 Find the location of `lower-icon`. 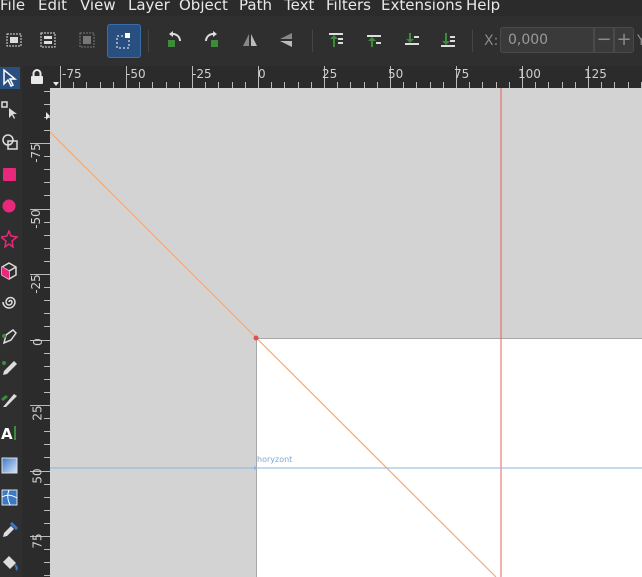

lower-icon is located at coordinates (412, 39).